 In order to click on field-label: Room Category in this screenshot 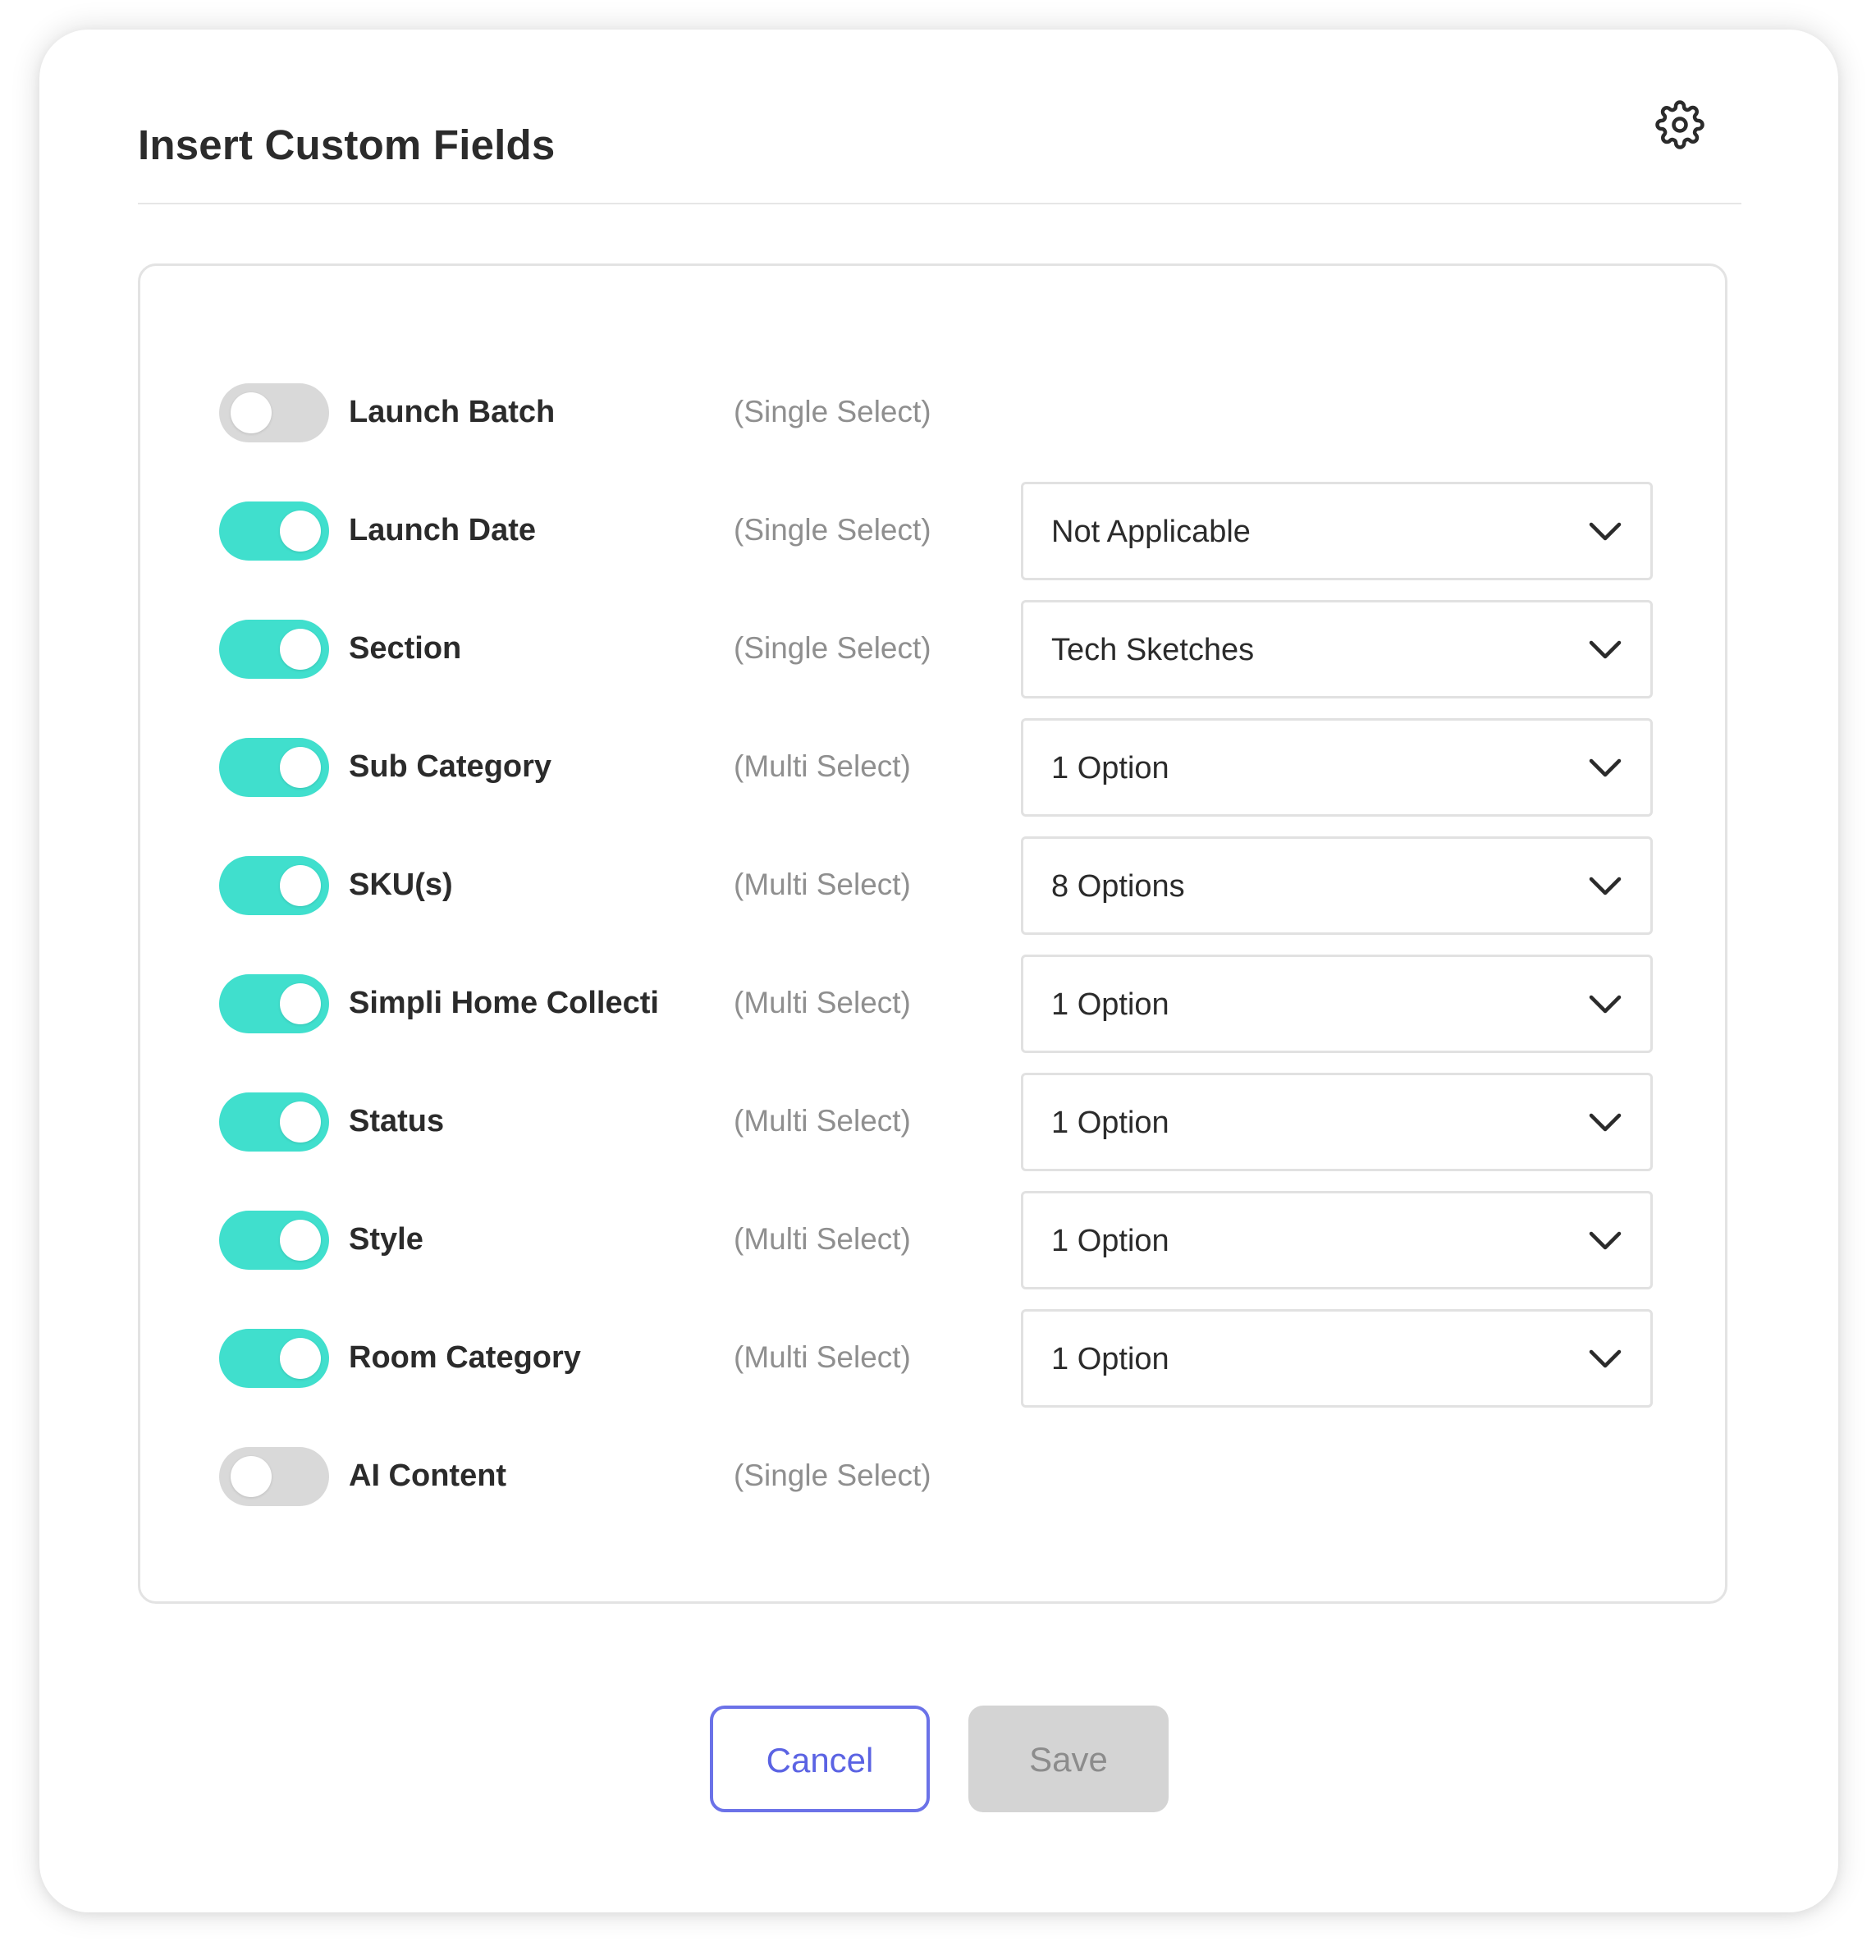, I will do `click(465, 1357)`.